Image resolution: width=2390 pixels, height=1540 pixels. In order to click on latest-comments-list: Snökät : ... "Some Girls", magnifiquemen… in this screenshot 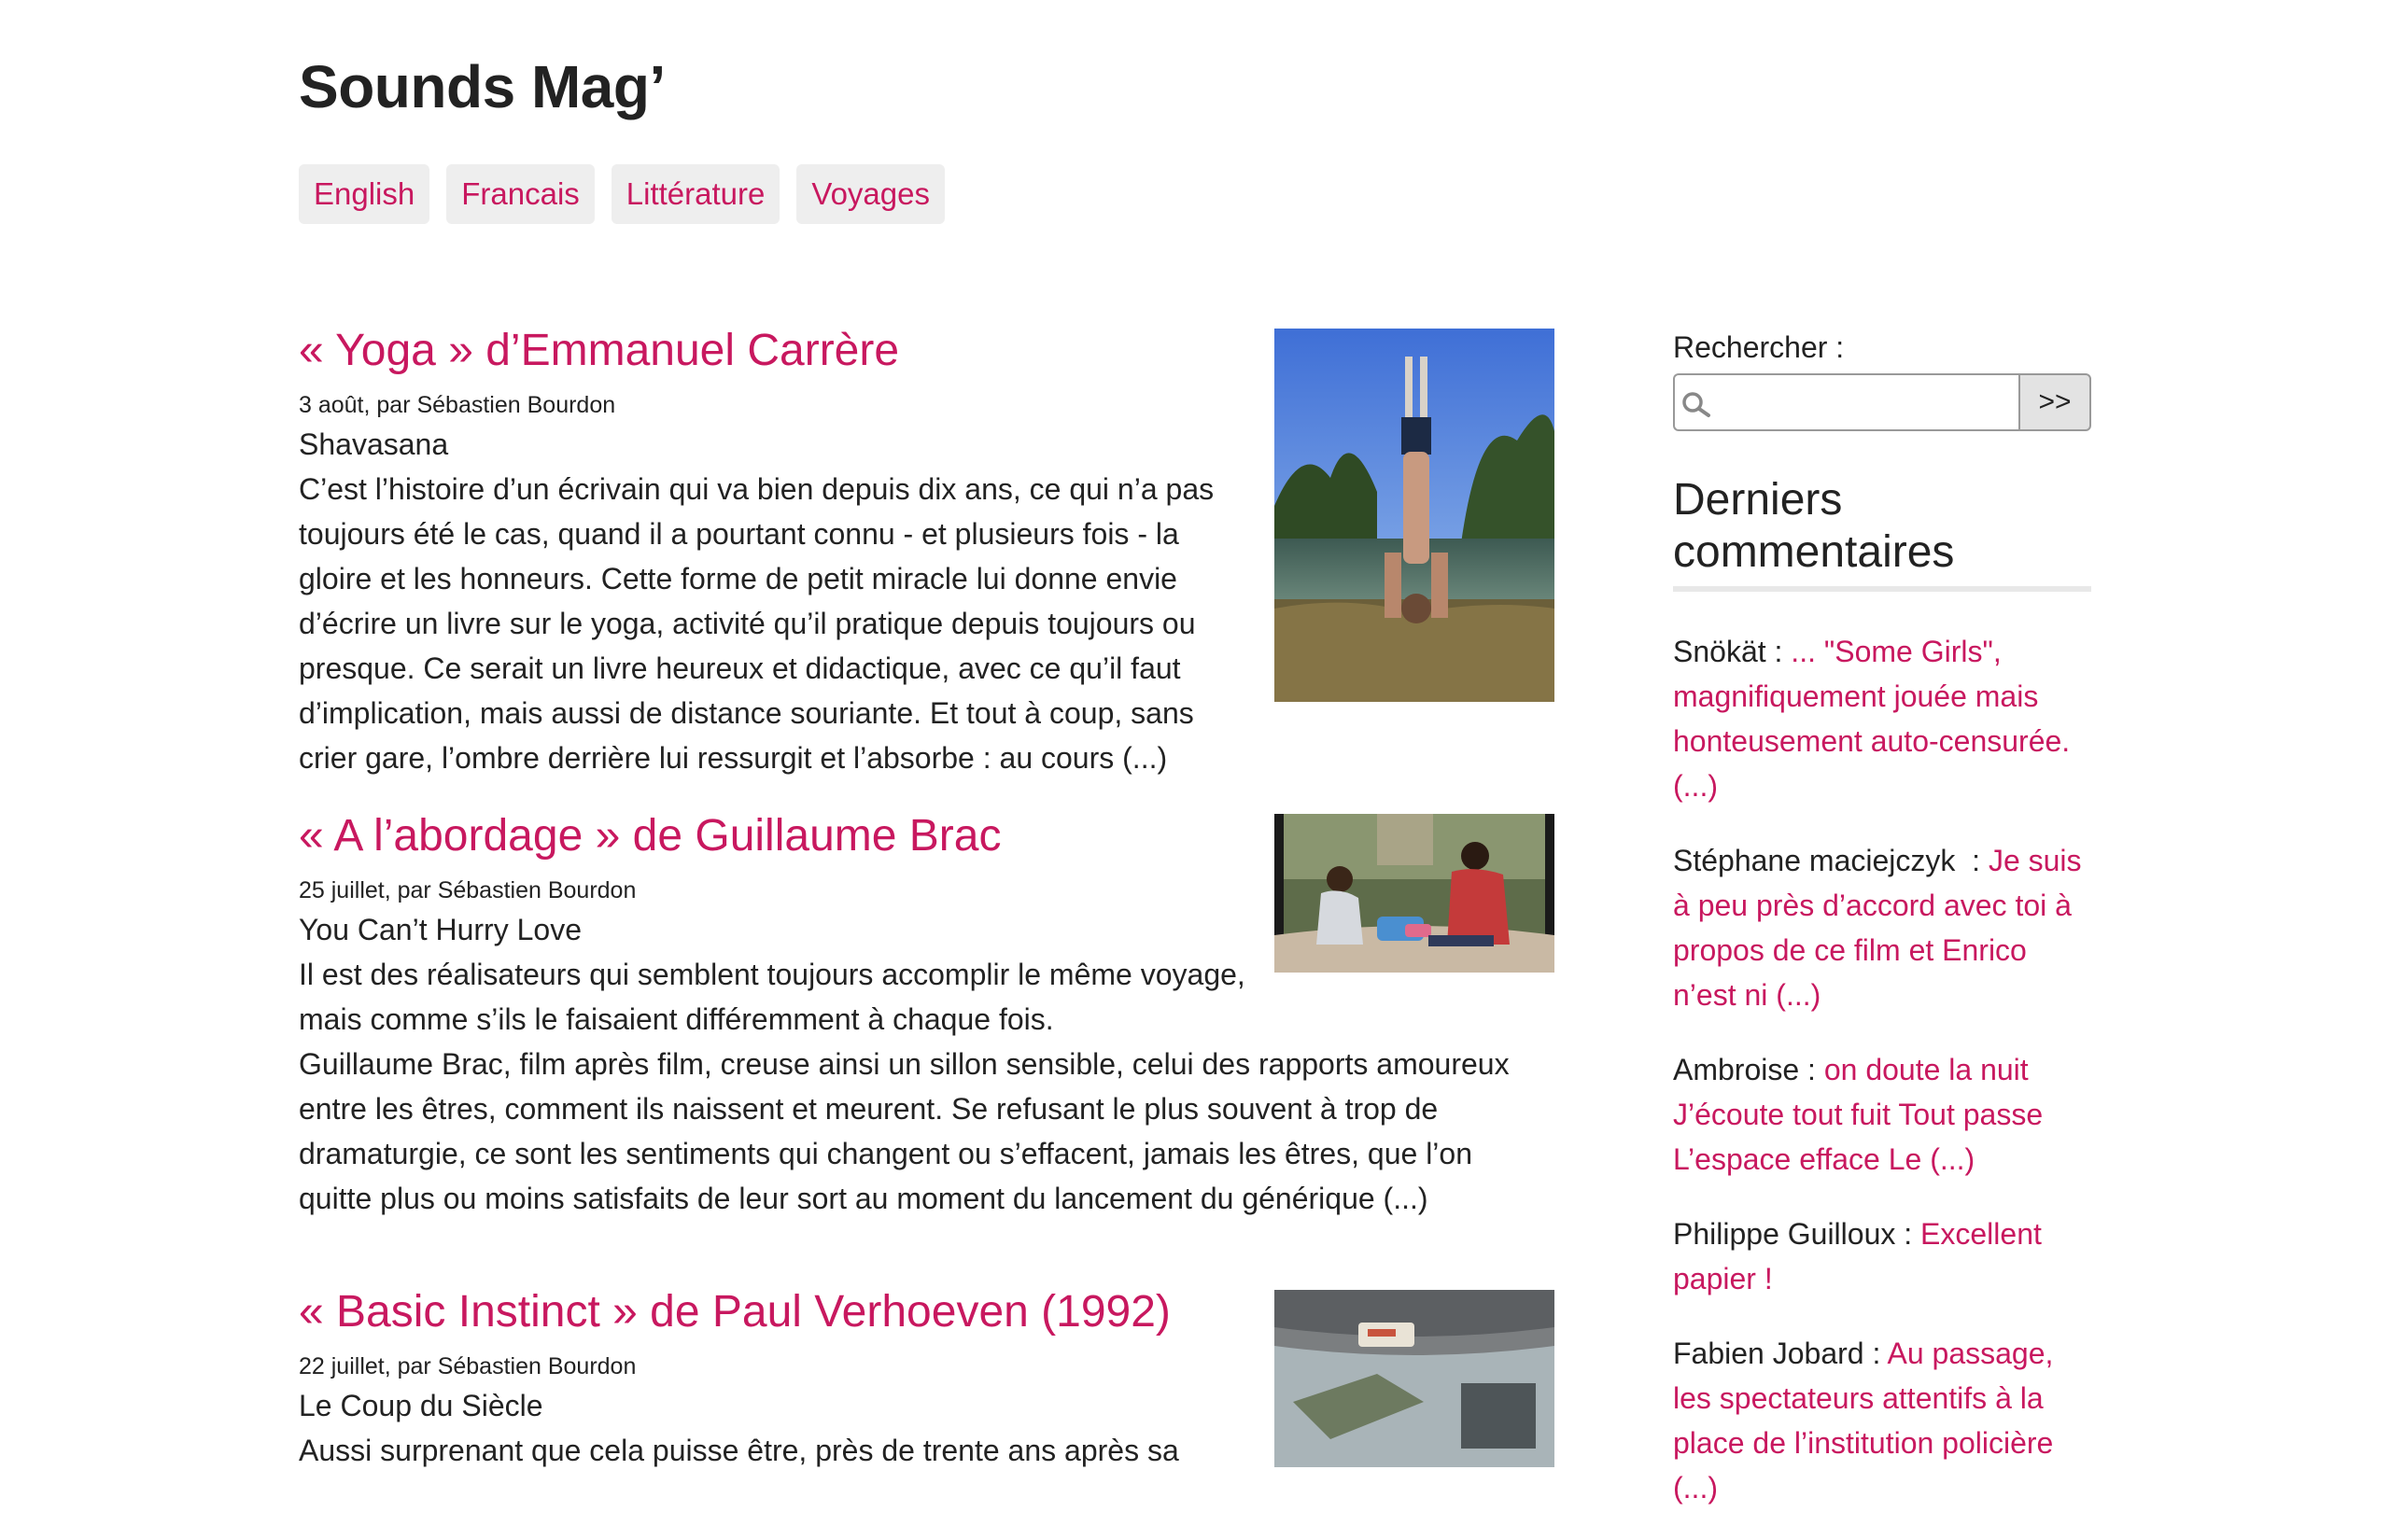, I will do `click(1882, 1069)`.